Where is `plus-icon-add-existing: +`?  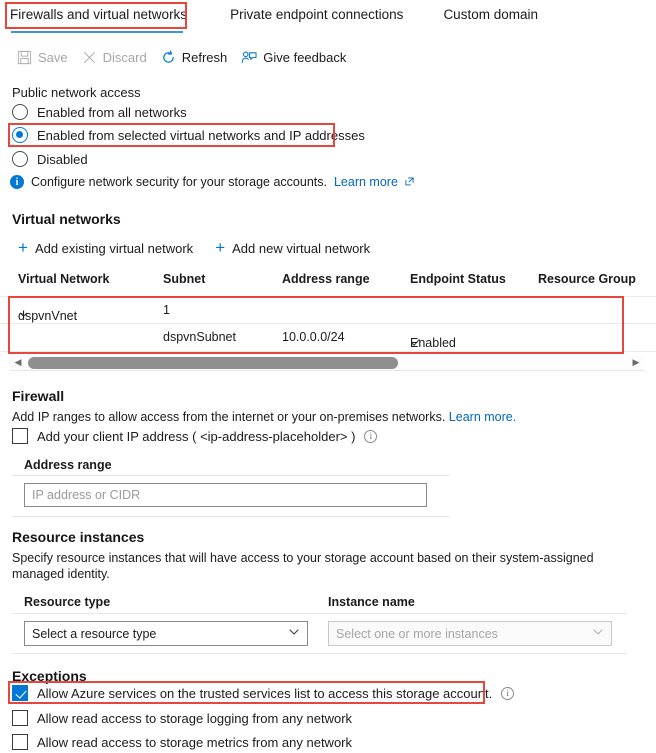 plus-icon-add-existing: + is located at coordinates (23, 247).